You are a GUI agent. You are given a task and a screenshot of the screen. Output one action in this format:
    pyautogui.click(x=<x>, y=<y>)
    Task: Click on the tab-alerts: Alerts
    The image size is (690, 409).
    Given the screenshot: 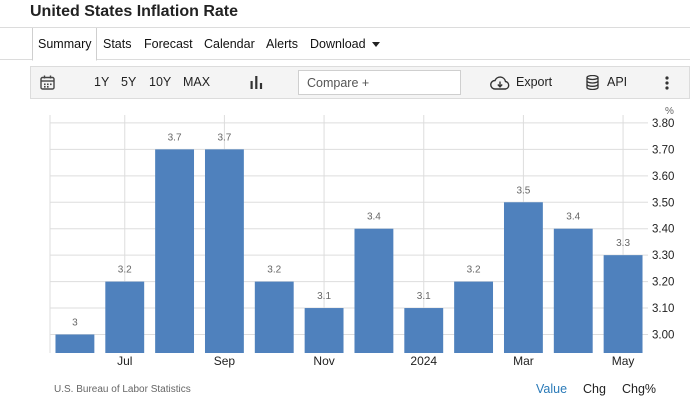 What is the action you would take?
    pyautogui.click(x=282, y=44)
    